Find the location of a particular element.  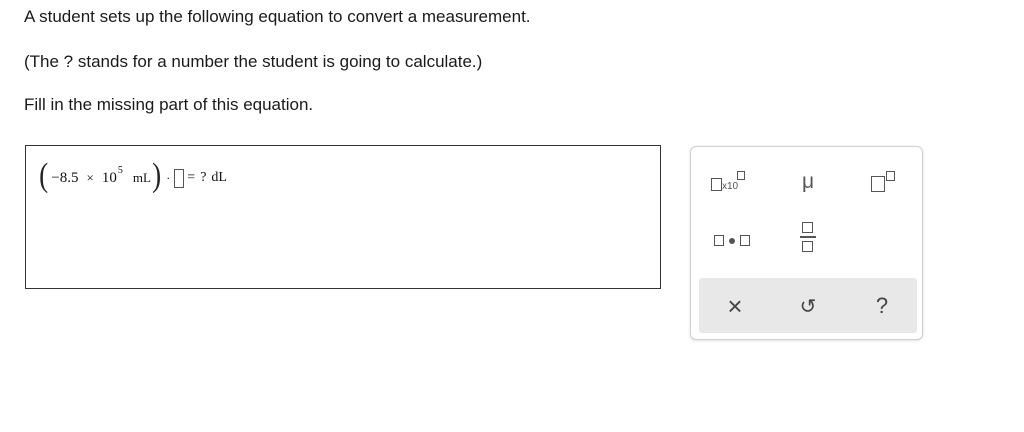

scientific-notation-button: x10 is located at coordinates (729, 182).